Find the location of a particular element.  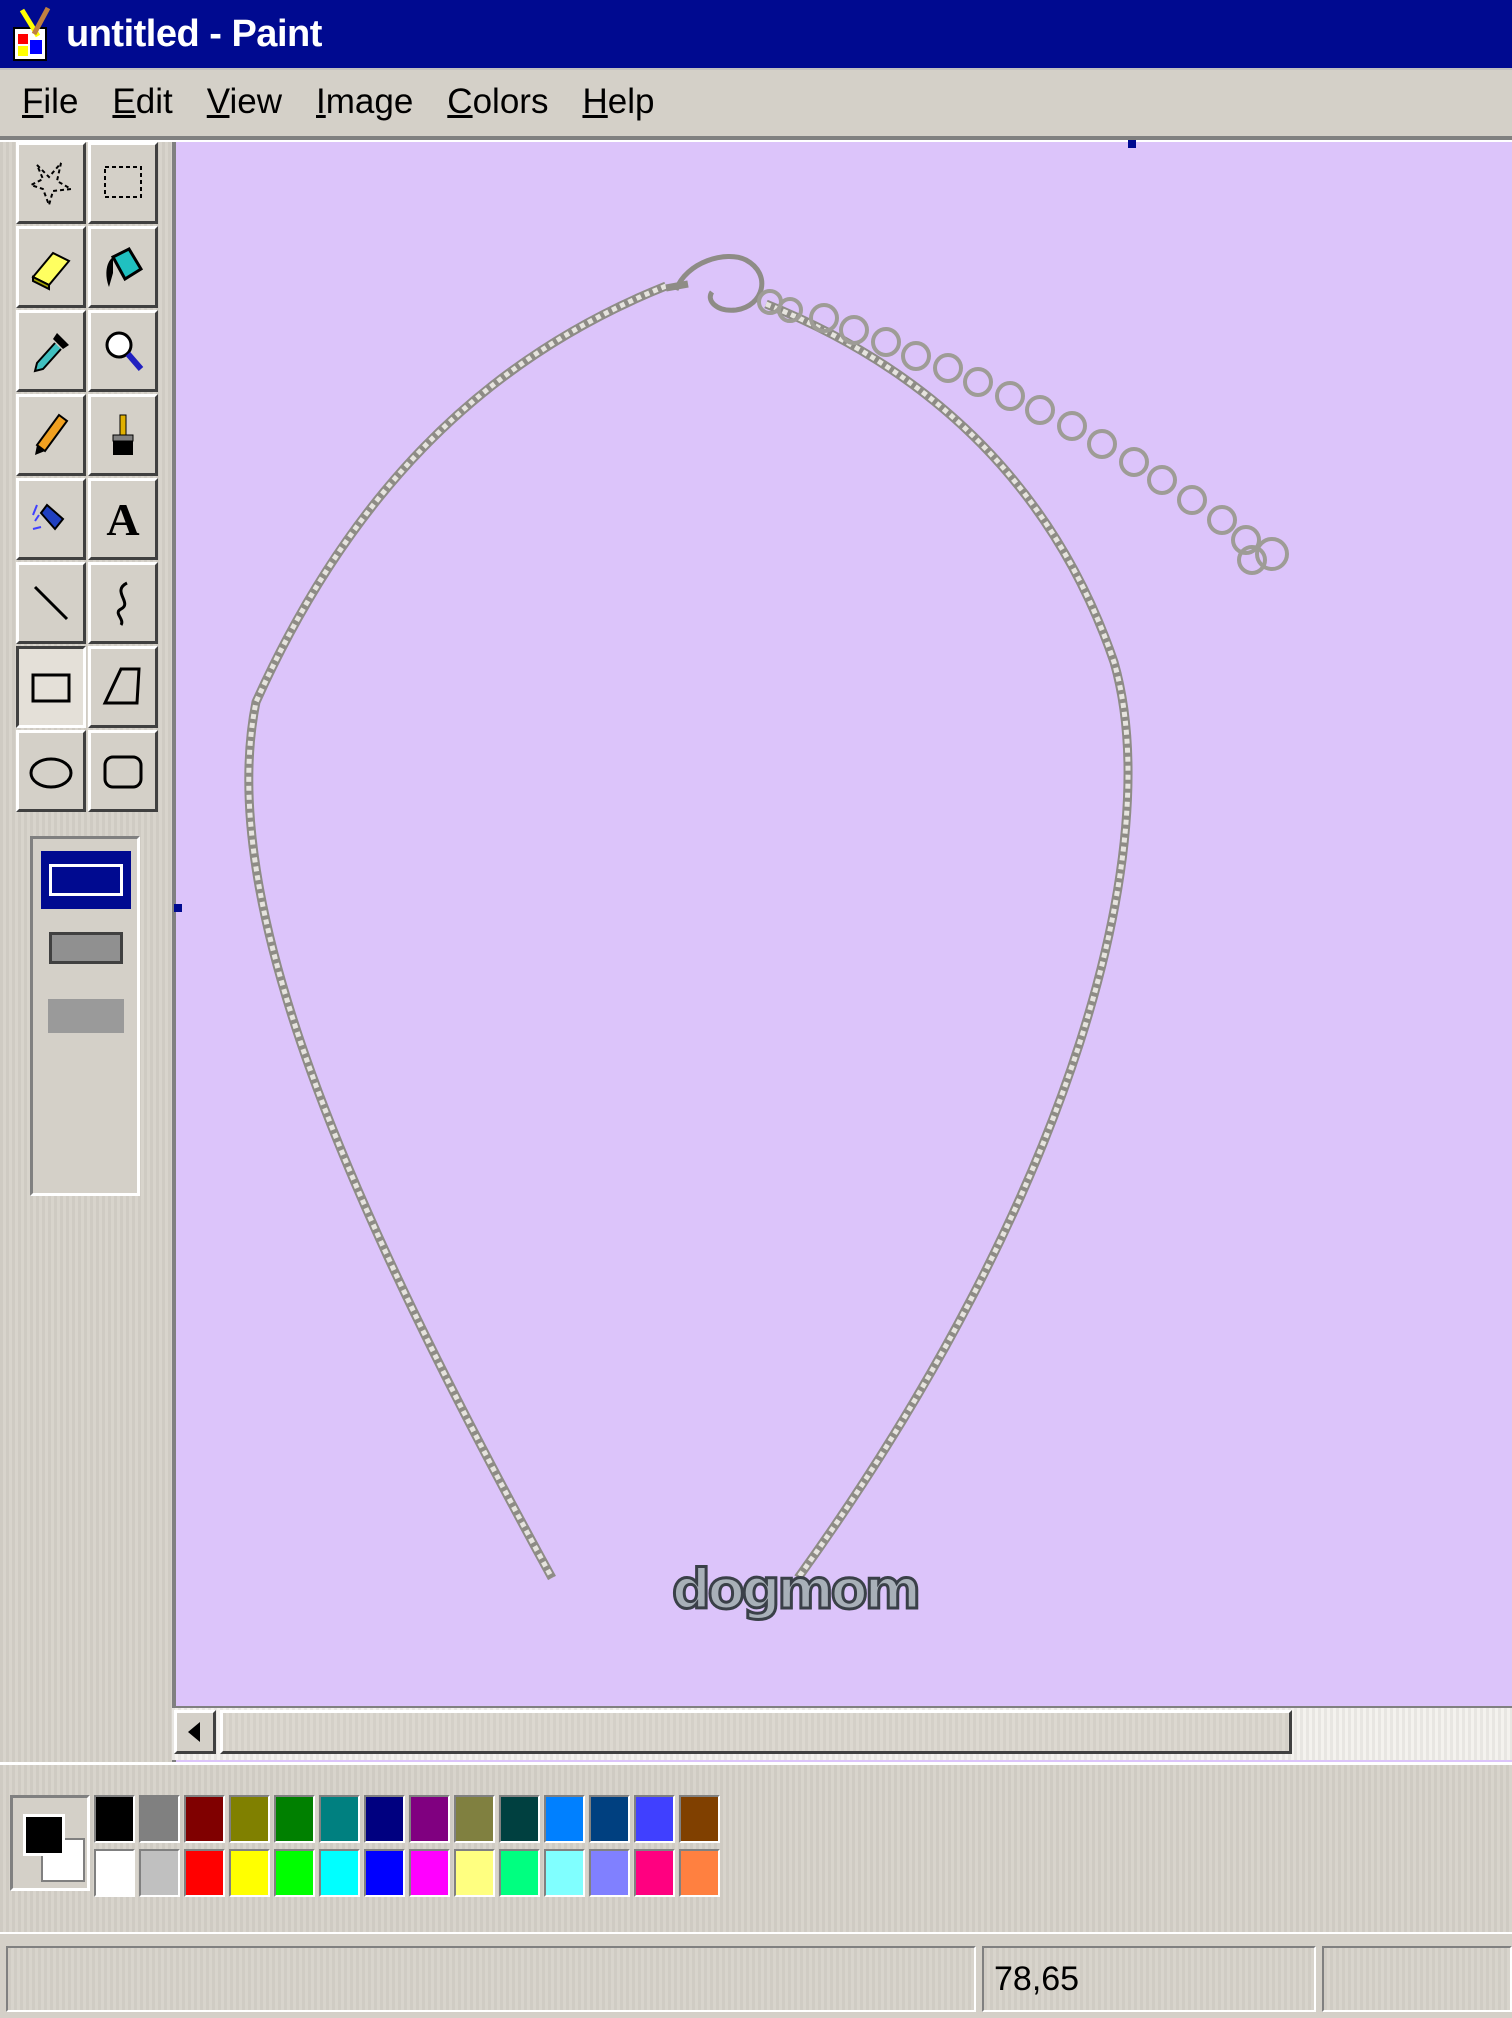

menu-edit-mnemonic: E is located at coordinates (124, 101).